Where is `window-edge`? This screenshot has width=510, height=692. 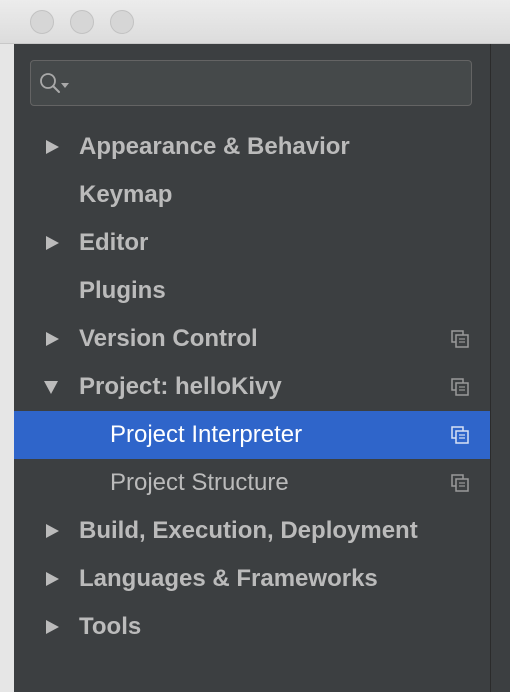 window-edge is located at coordinates (7, 368).